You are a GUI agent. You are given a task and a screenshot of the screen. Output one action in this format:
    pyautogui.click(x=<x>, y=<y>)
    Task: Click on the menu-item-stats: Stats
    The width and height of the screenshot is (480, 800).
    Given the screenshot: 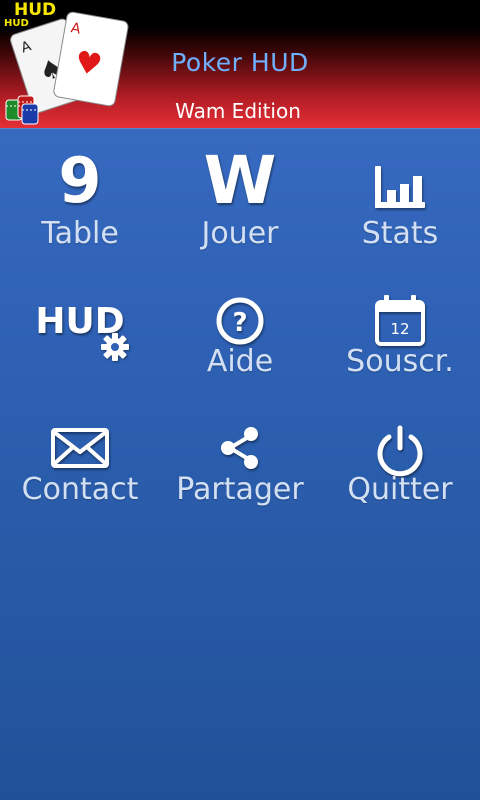 What is the action you would take?
    pyautogui.click(x=400, y=200)
    